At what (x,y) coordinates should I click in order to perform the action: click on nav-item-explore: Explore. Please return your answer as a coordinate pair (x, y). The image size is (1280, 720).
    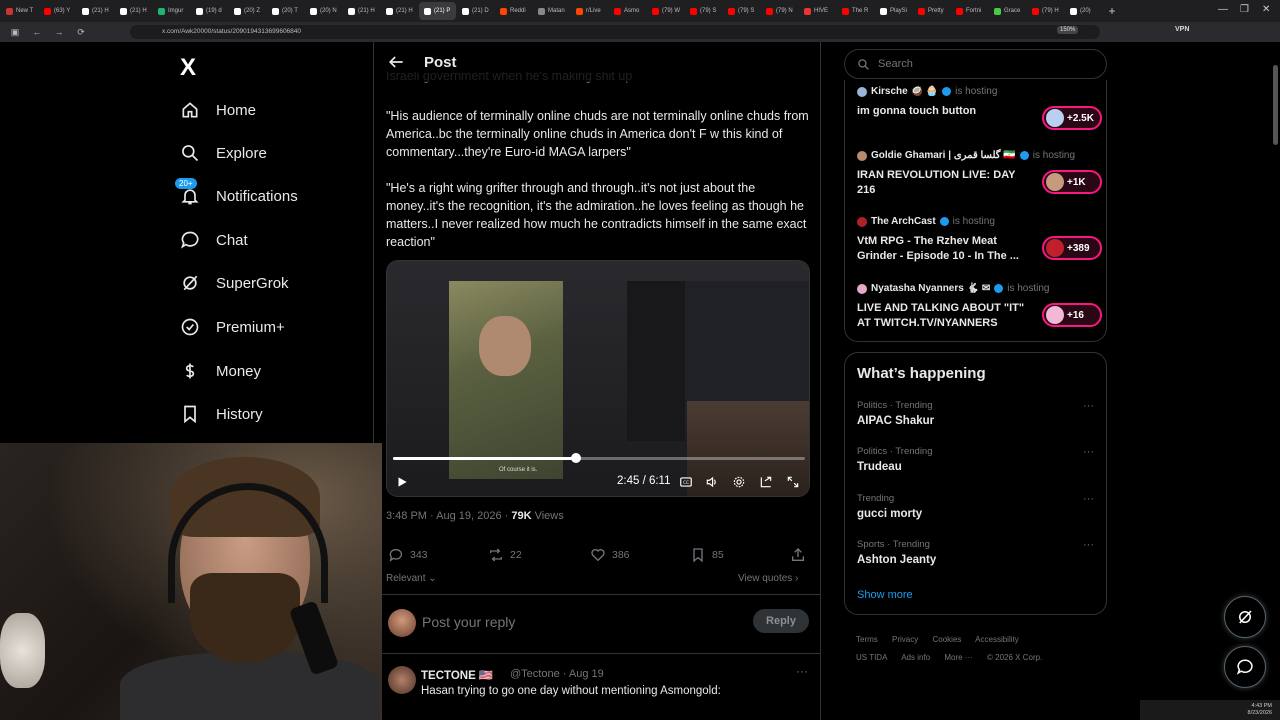
    Looking at the image, I should click on (223, 153).